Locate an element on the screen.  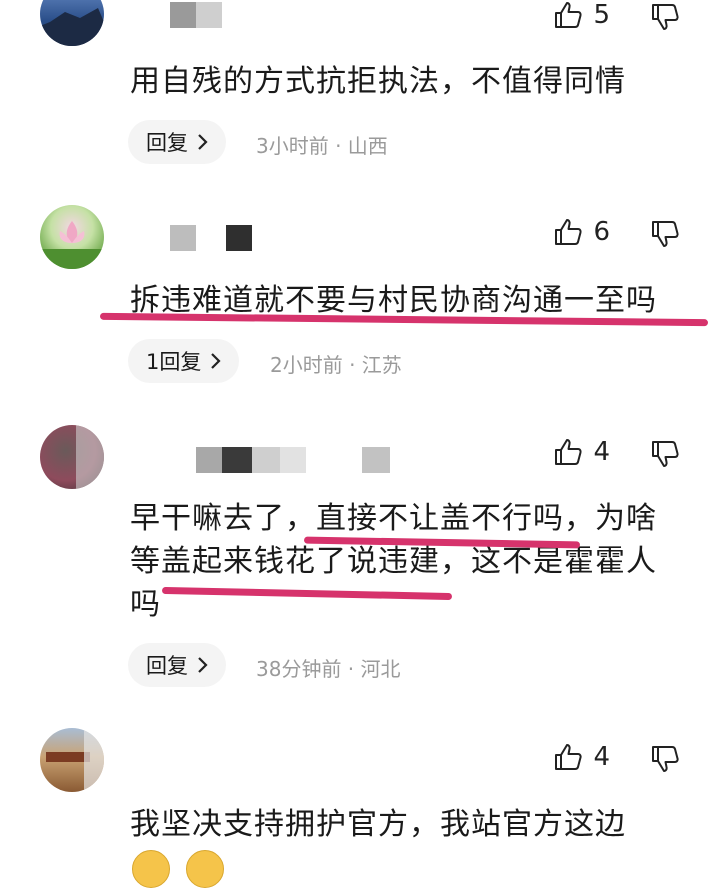
like-button: 5 is located at coordinates (581, 15).